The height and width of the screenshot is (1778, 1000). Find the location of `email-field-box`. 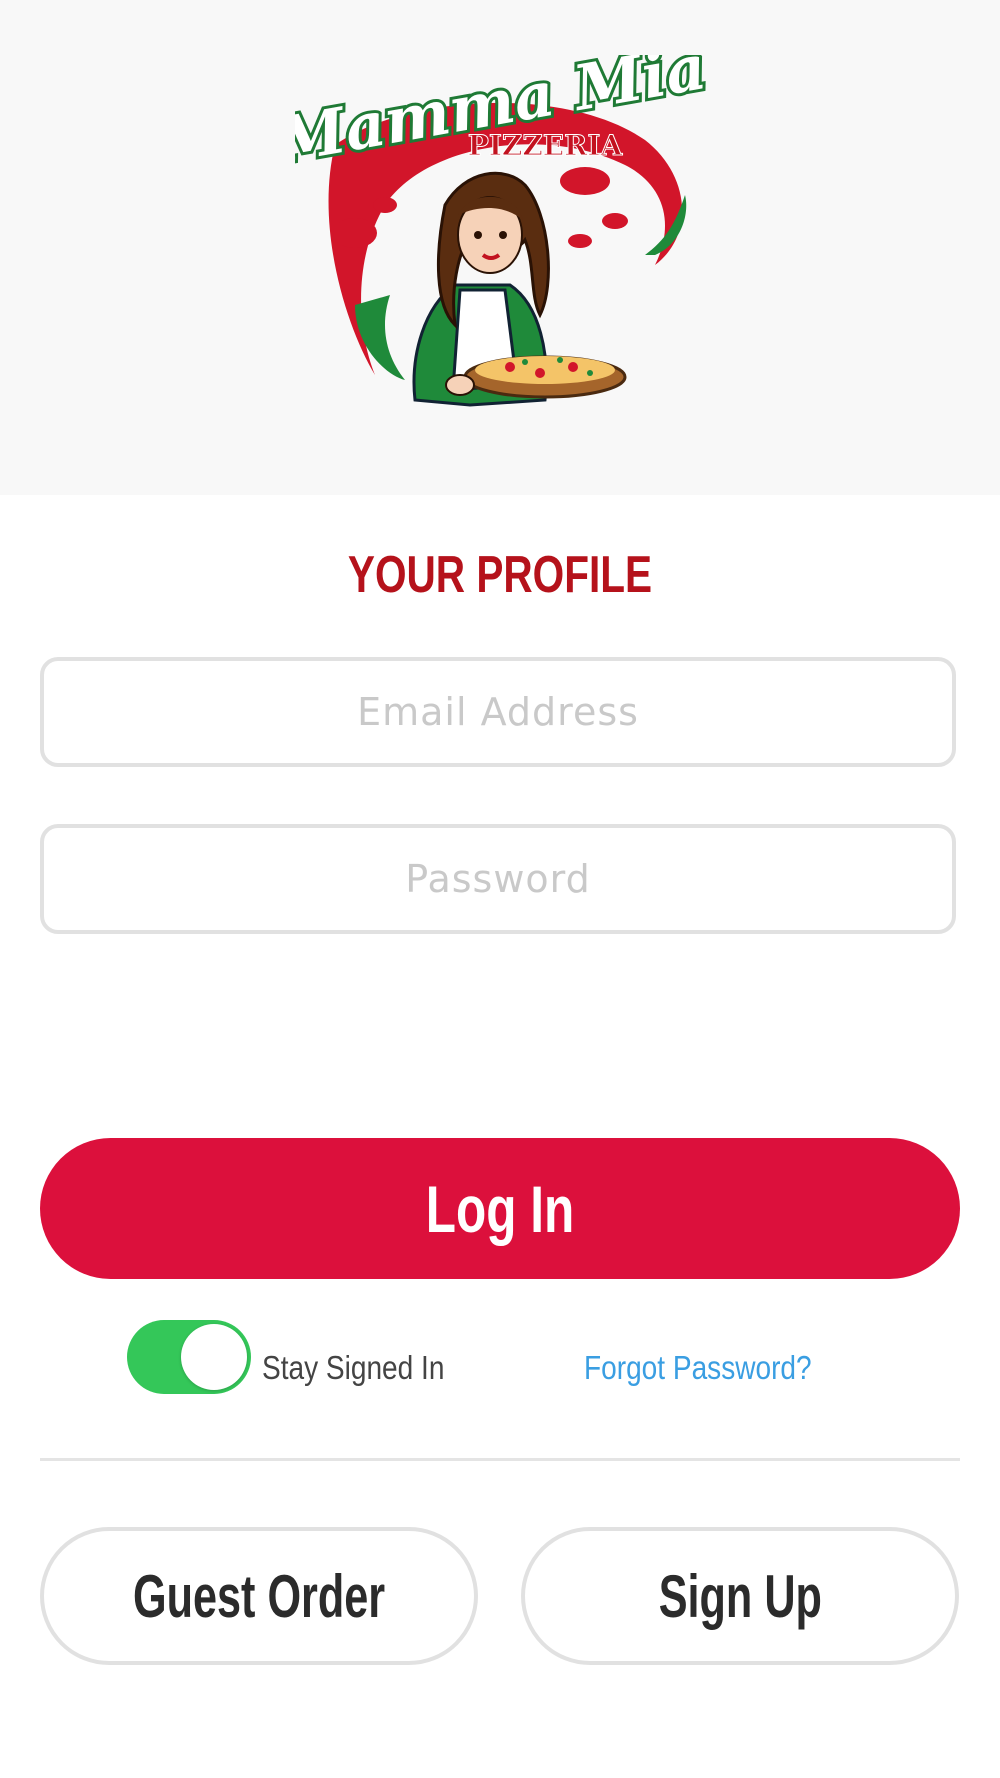

email-field-box is located at coordinates (498, 712).